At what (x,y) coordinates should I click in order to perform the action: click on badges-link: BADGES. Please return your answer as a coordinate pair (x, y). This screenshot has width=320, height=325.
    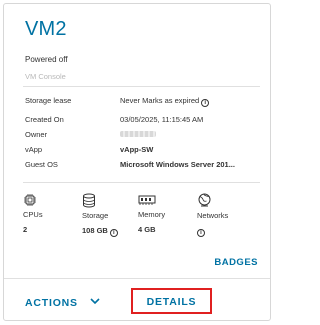
    Looking at the image, I should click on (236, 262).